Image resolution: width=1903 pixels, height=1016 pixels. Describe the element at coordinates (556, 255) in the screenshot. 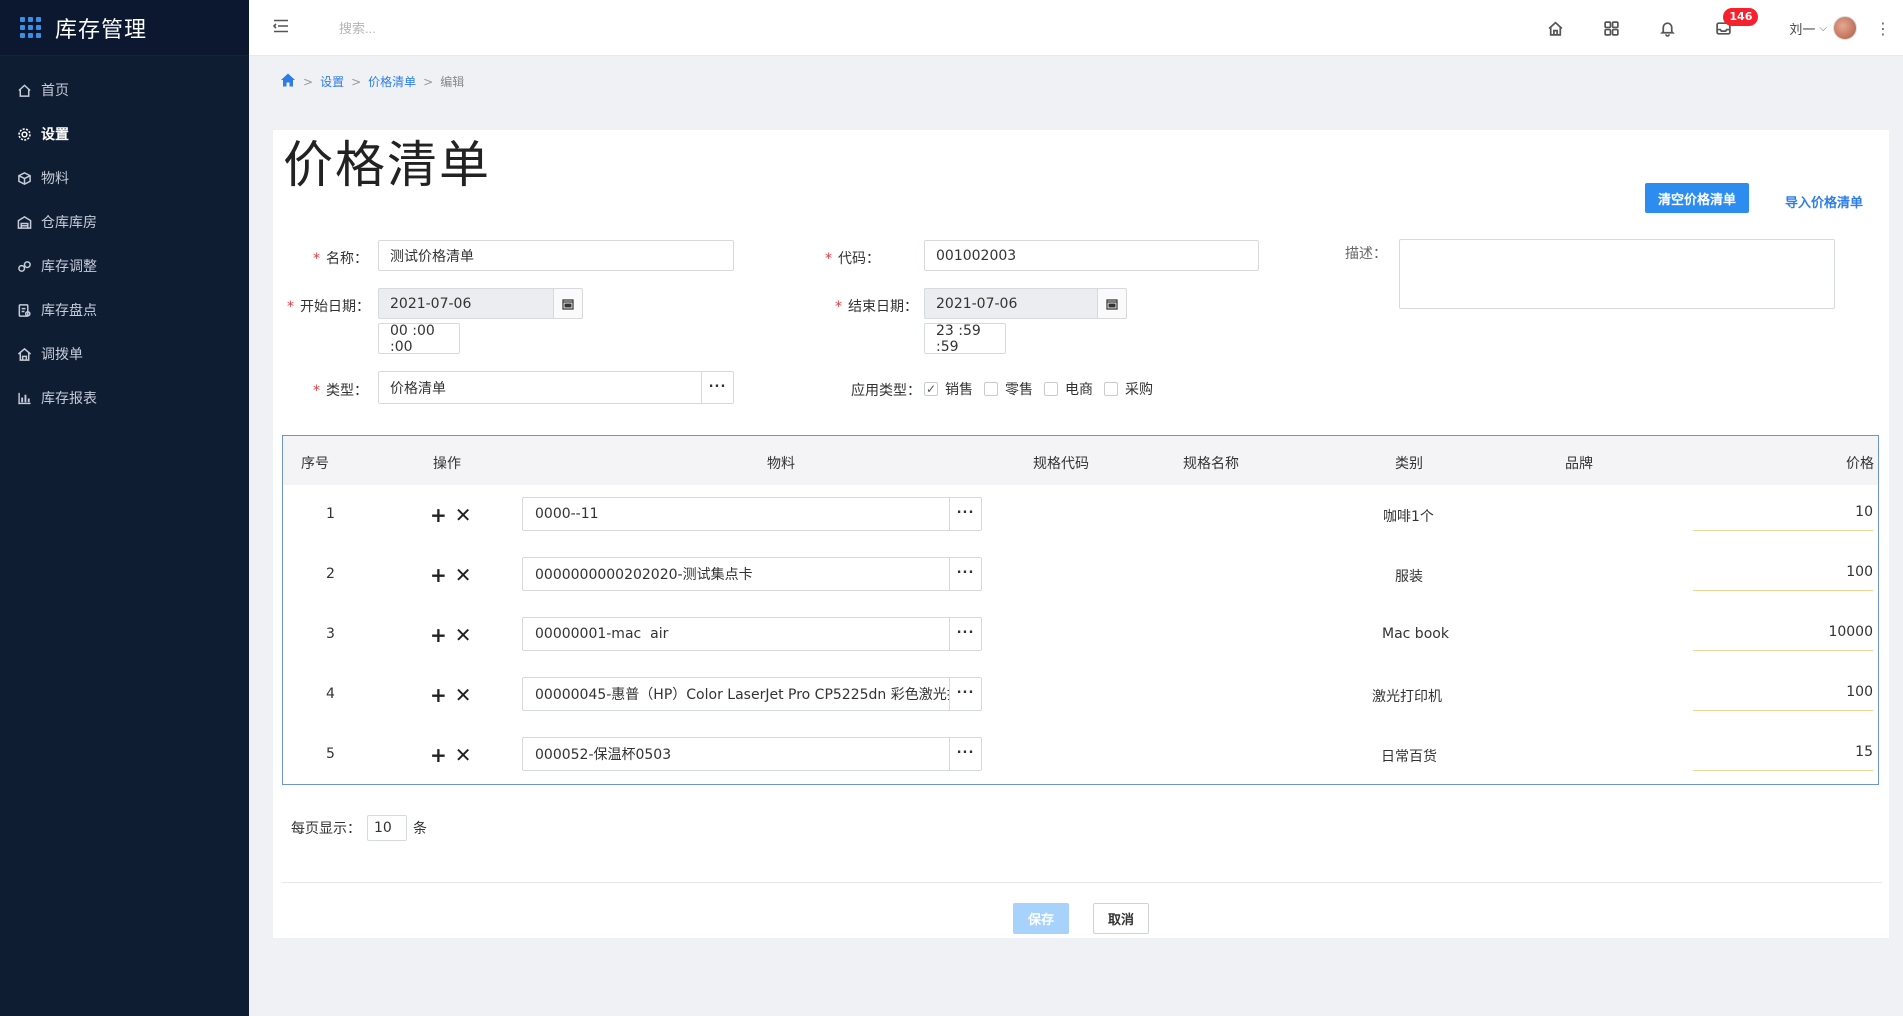

I see `name-field: 测试价格清单` at that location.